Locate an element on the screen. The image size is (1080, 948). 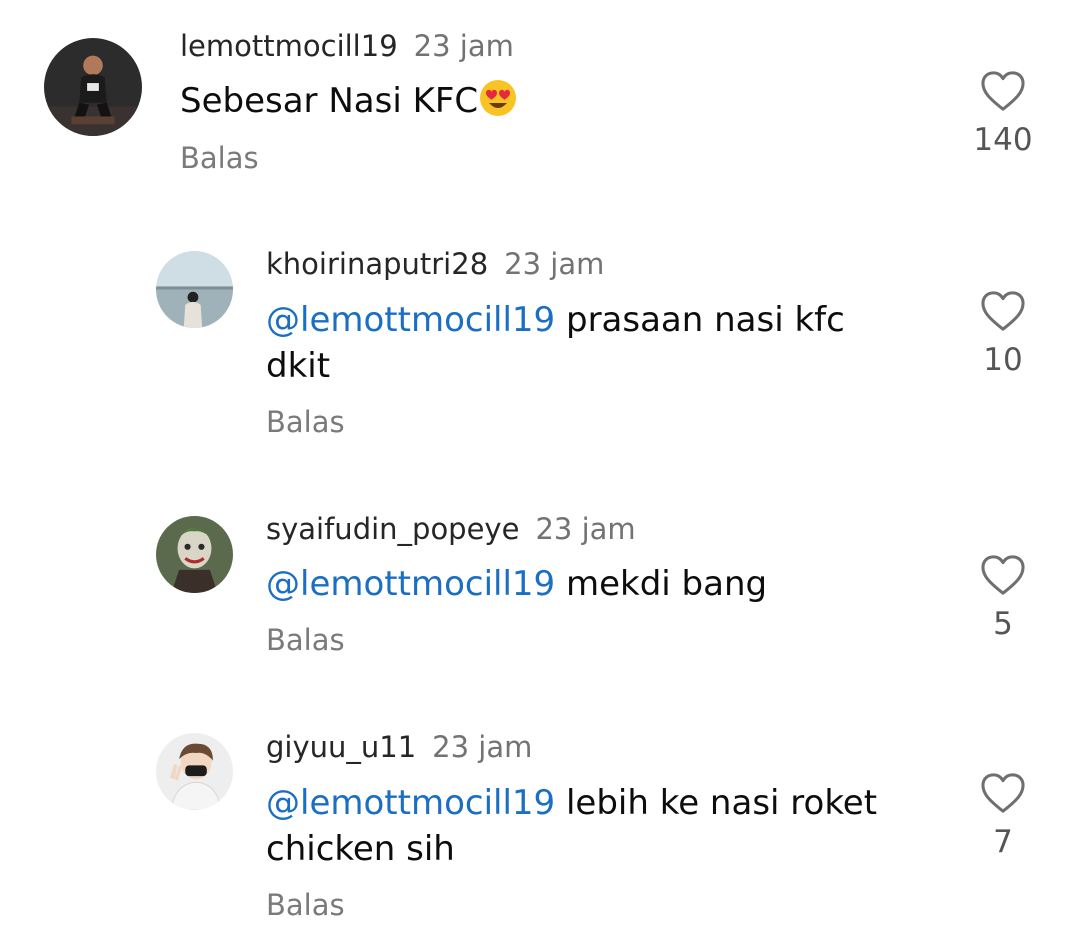
like-button: 5 is located at coordinates (1003, 599).